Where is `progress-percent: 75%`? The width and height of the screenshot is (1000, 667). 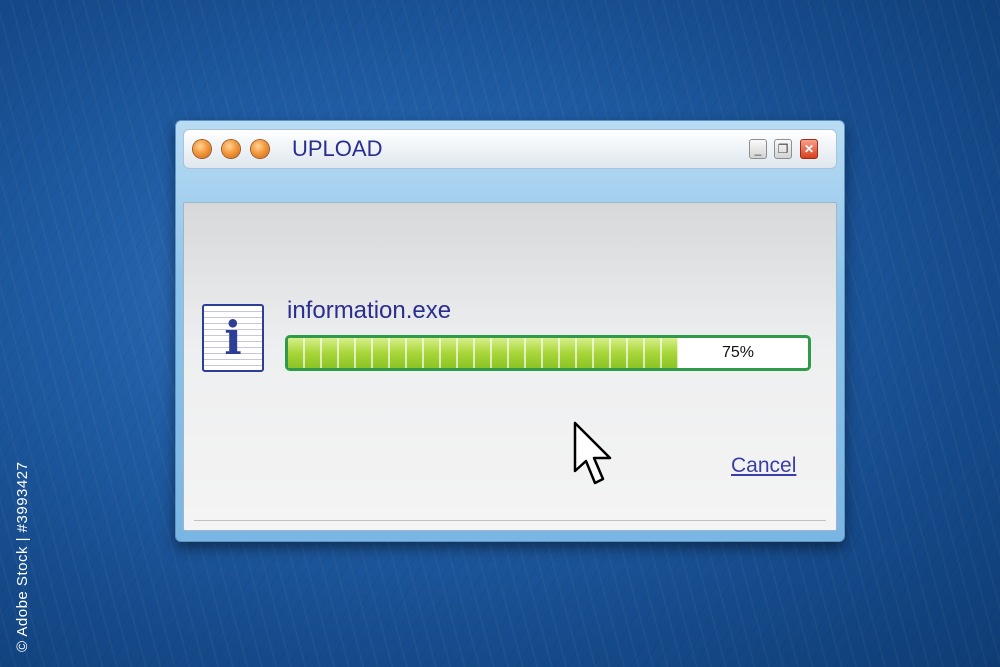 progress-percent: 75% is located at coordinates (737, 352).